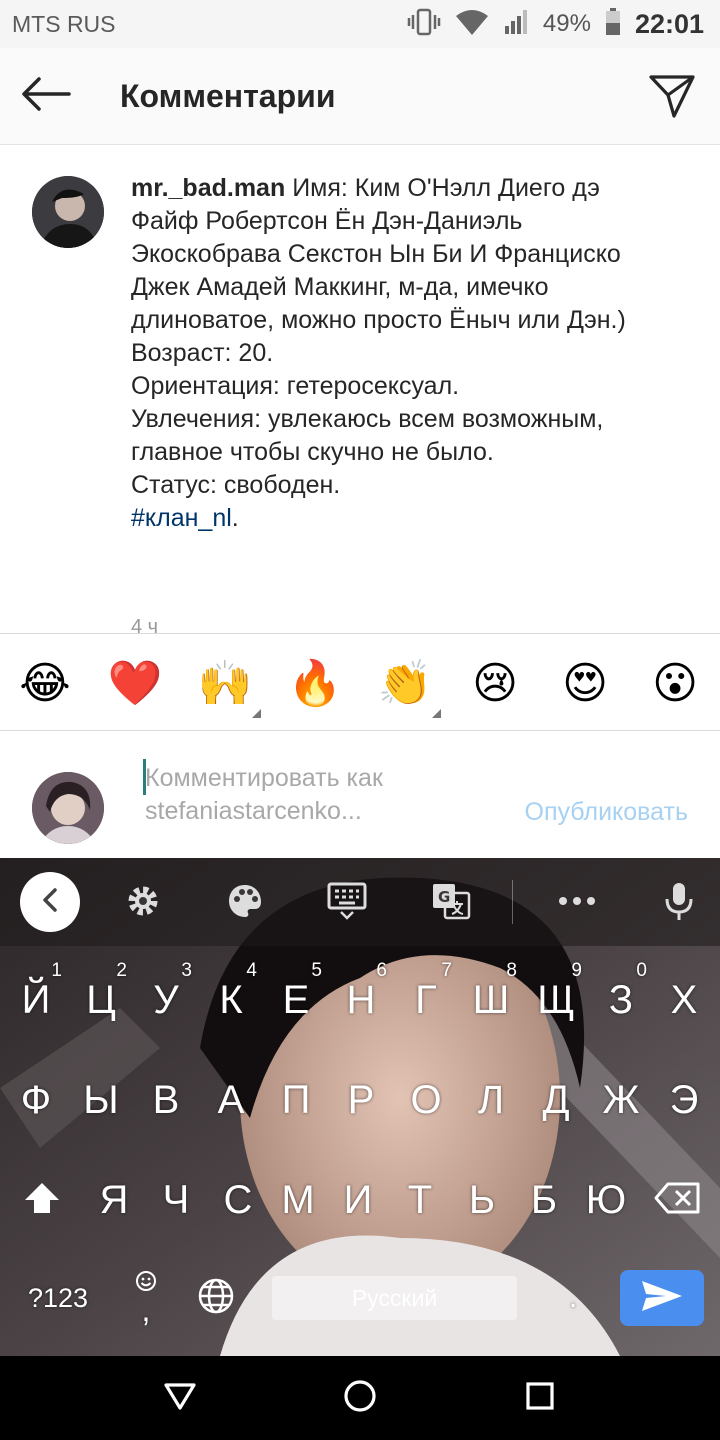  I want to click on page-title: Комментарии, so click(228, 96).